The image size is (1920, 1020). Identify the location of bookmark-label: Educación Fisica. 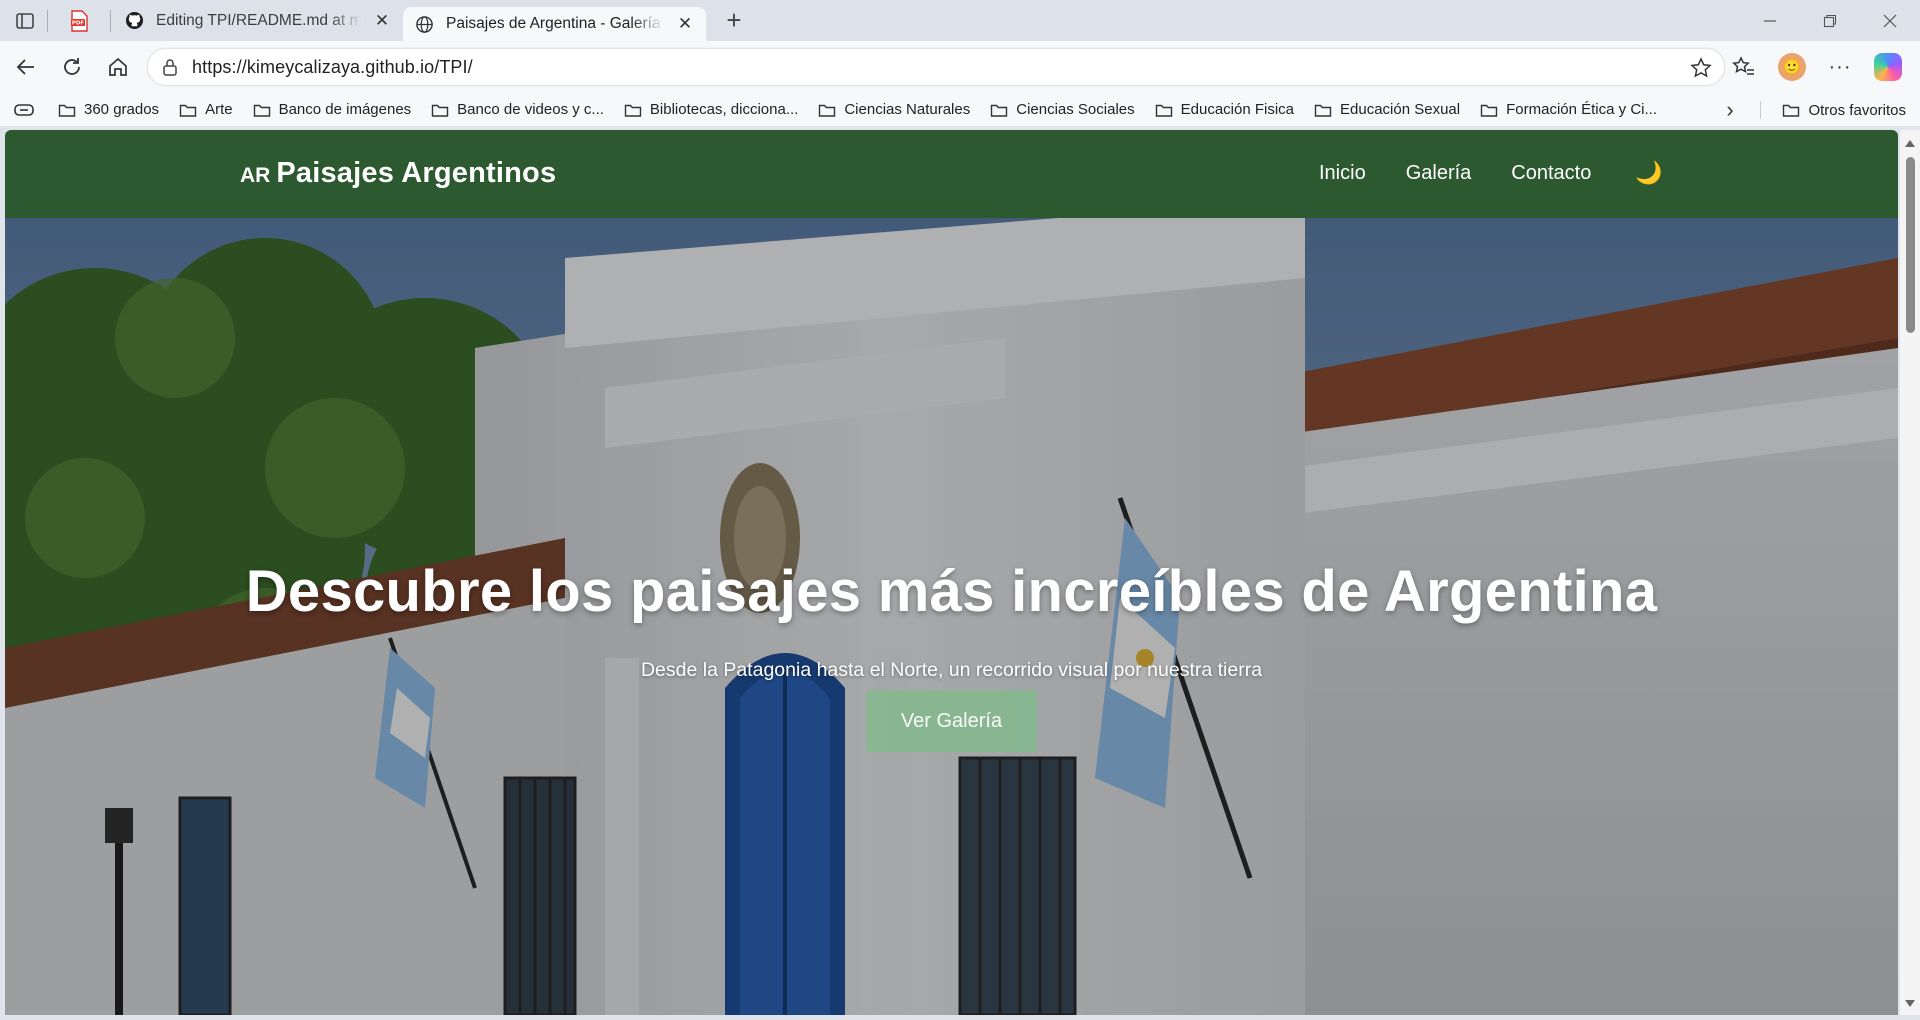
(1237, 109).